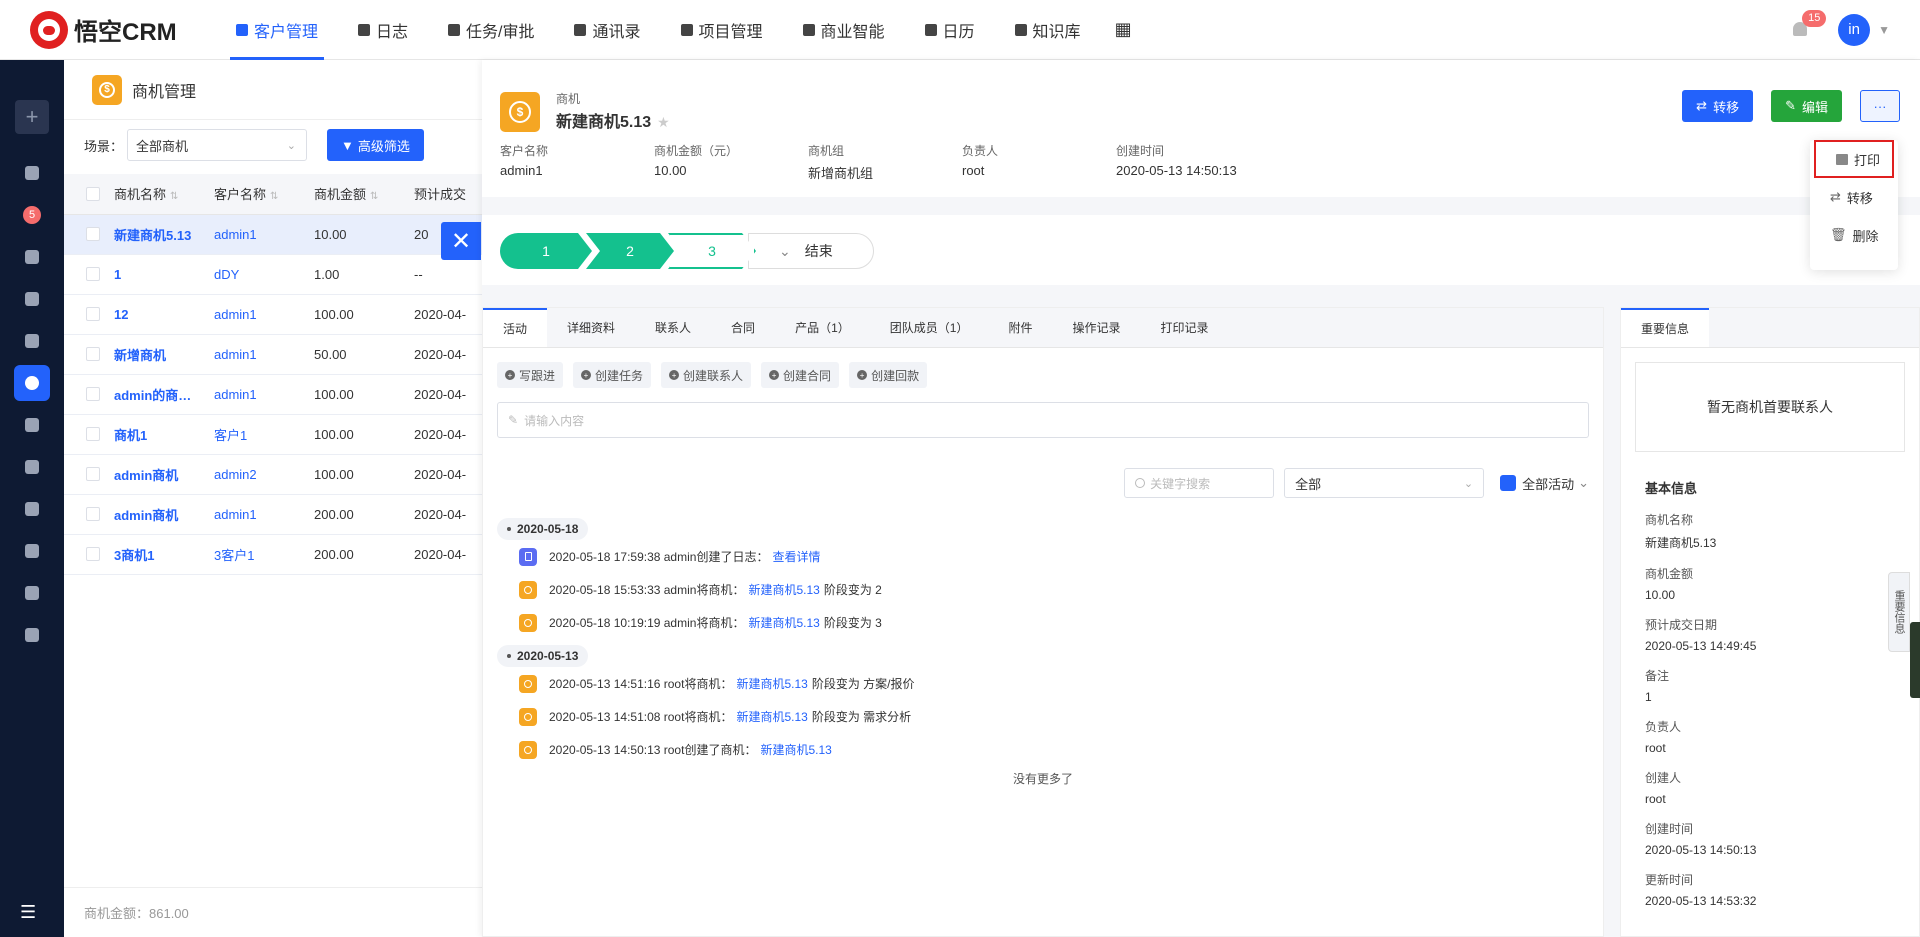 The width and height of the screenshot is (1920, 937). I want to click on send-icon, so click(32, 635).